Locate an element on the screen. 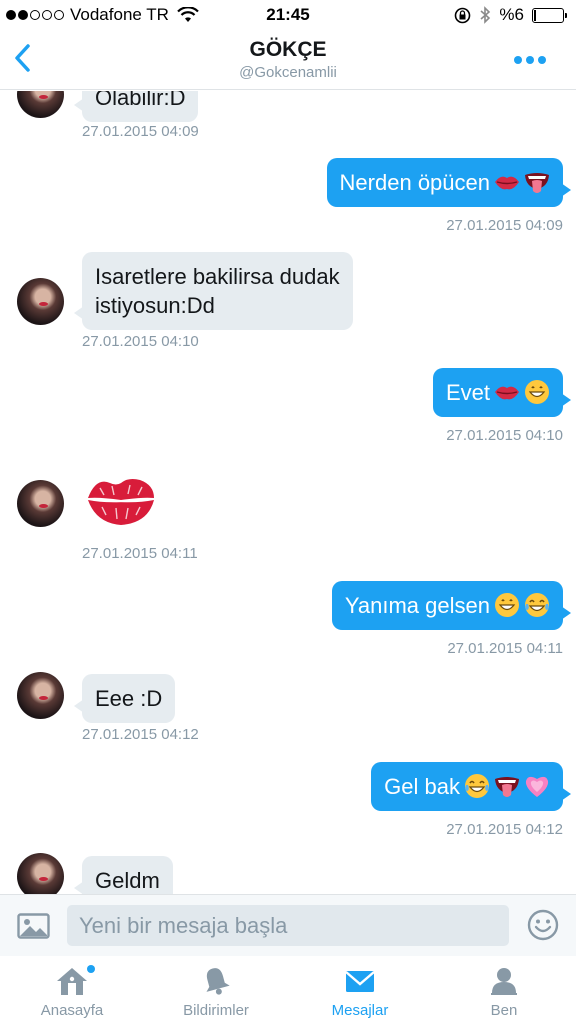 The height and width of the screenshot is (1024, 576). more-options-icon is located at coordinates (530, 60).